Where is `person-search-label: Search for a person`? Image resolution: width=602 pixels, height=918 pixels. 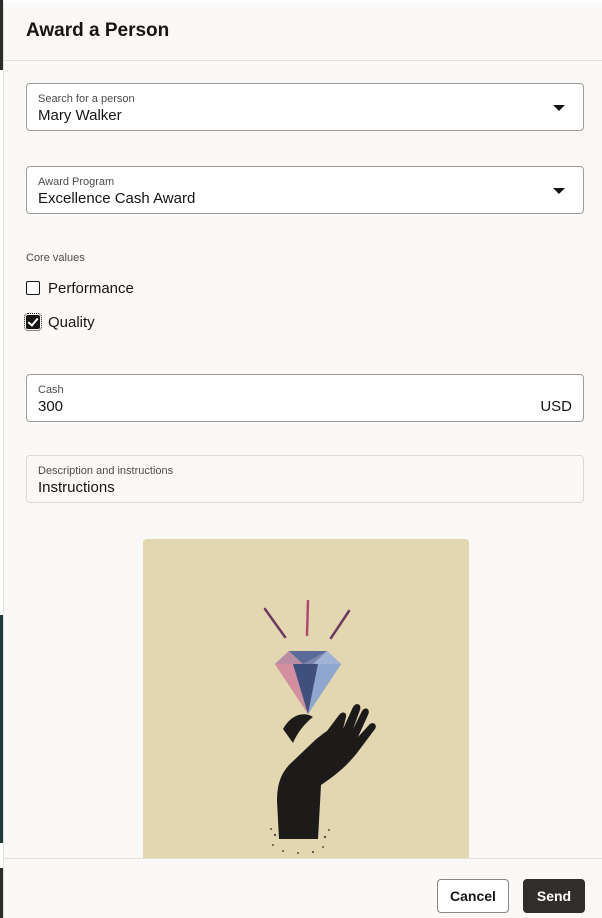
person-search-label: Search for a person is located at coordinates (86, 99).